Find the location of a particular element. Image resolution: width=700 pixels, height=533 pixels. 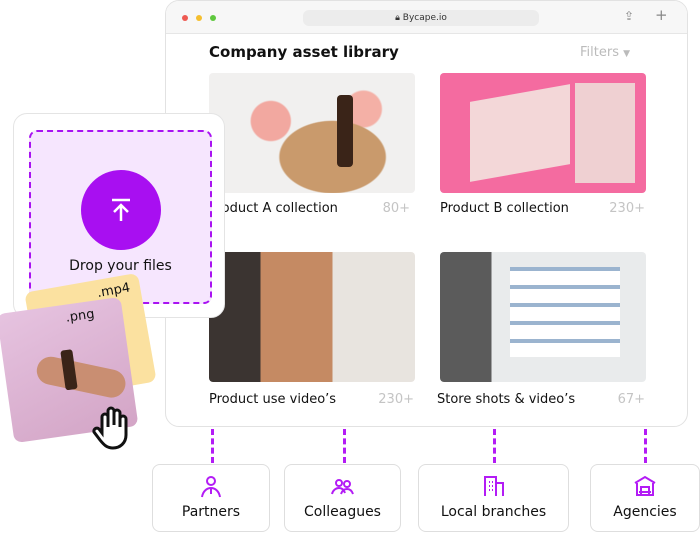

building-icon is located at coordinates (493, 486).